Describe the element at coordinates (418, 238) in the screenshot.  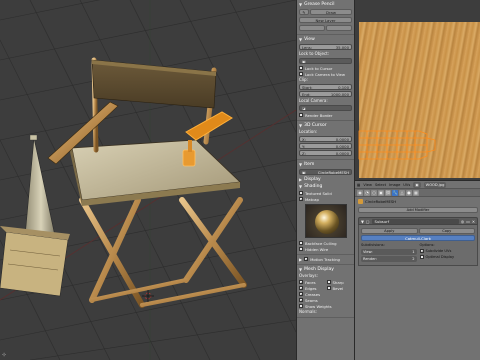
I see `catmull-clark-toggle: Catmull-Clark` at that location.